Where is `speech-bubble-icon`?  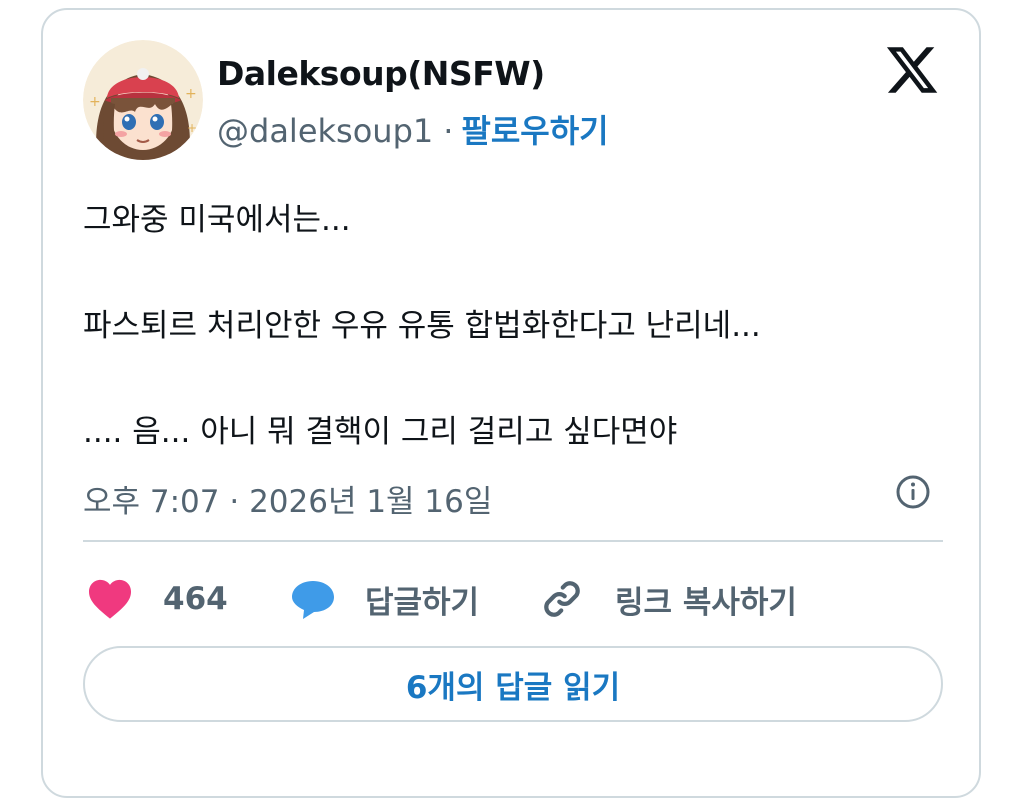
speech-bubble-icon is located at coordinates (313, 599).